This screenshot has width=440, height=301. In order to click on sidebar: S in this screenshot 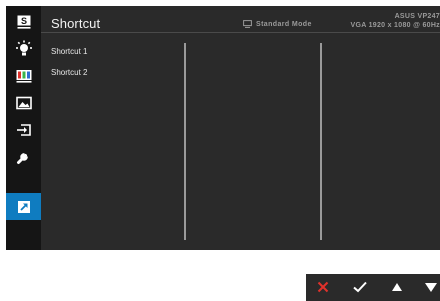, I will do `click(23, 128)`.